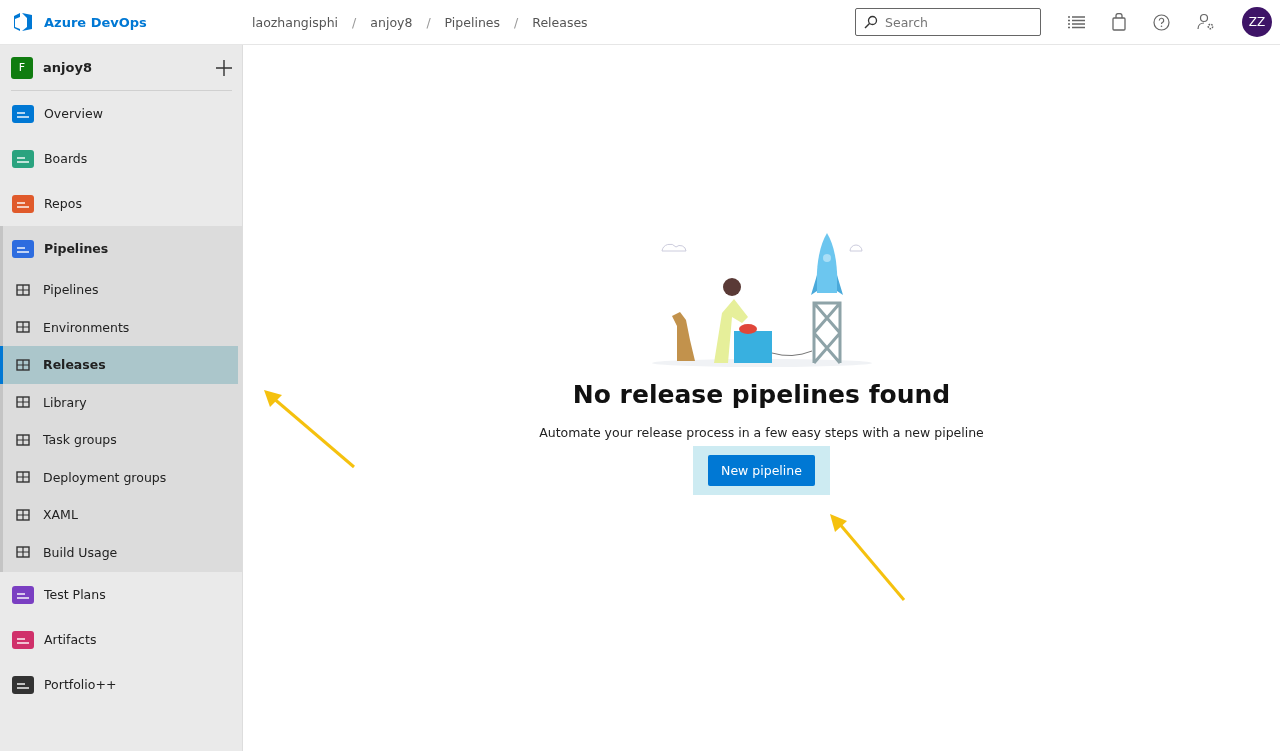 This screenshot has width=1280, height=752. I want to click on checklist-icon, so click(1076, 22).